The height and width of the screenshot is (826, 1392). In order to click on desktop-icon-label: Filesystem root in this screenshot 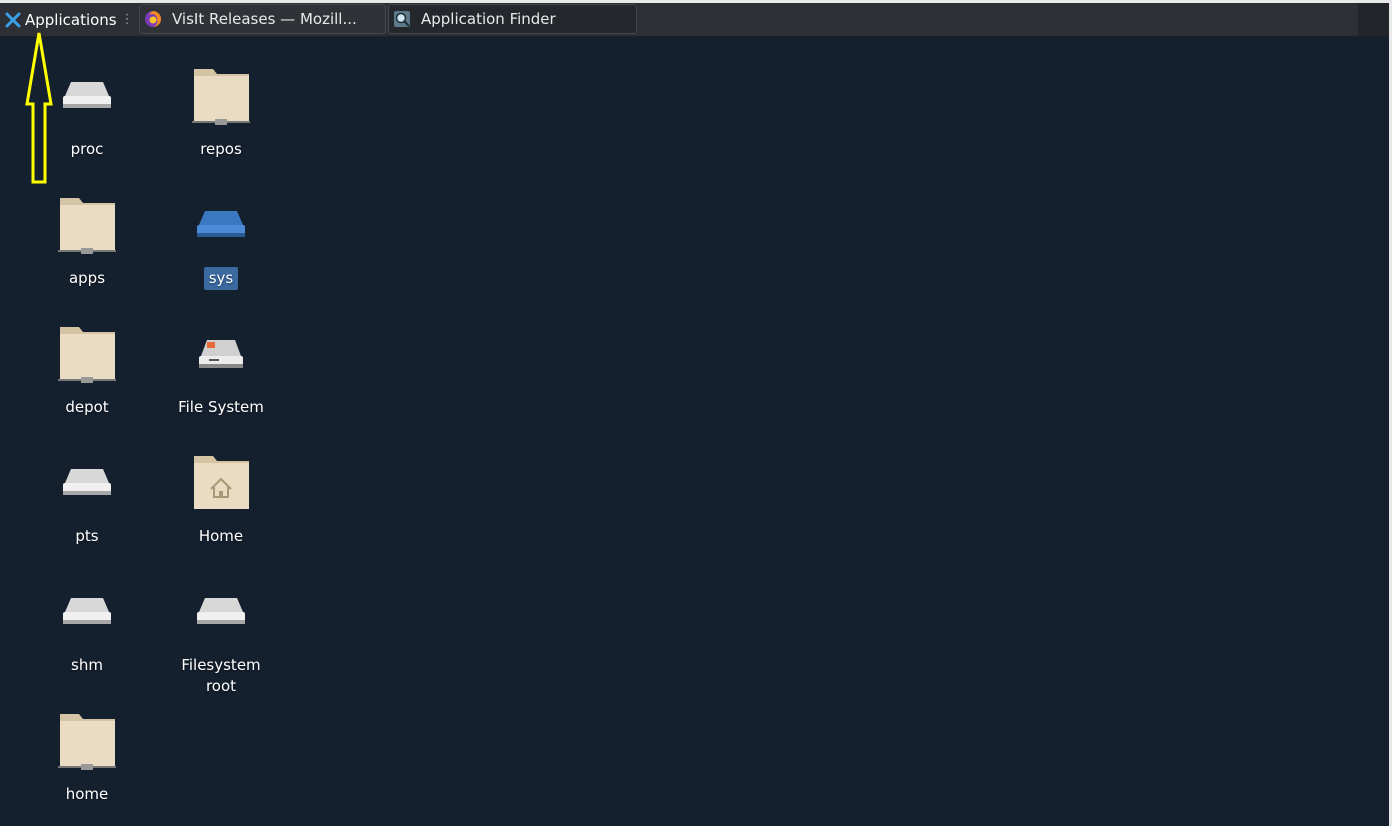, I will do `click(221, 675)`.